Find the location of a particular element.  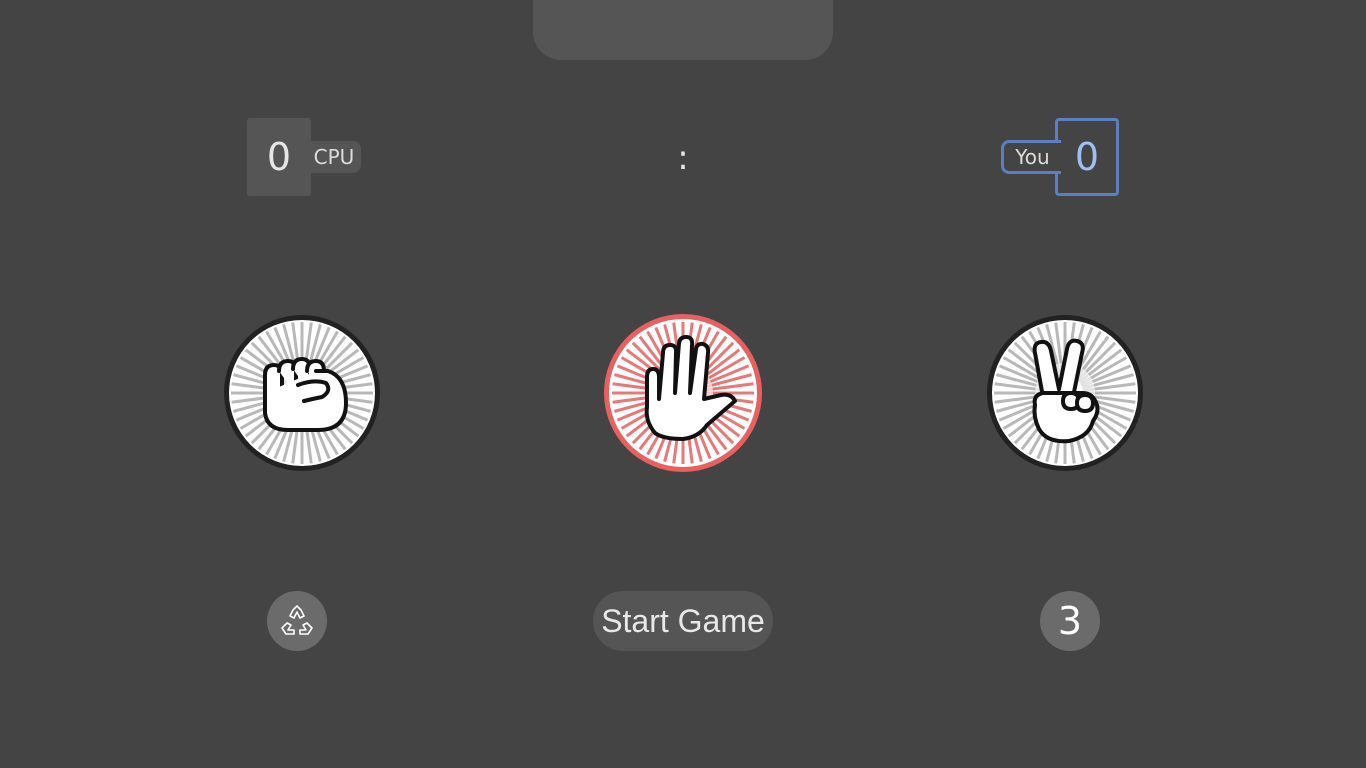

rock-button is located at coordinates (302, 393).